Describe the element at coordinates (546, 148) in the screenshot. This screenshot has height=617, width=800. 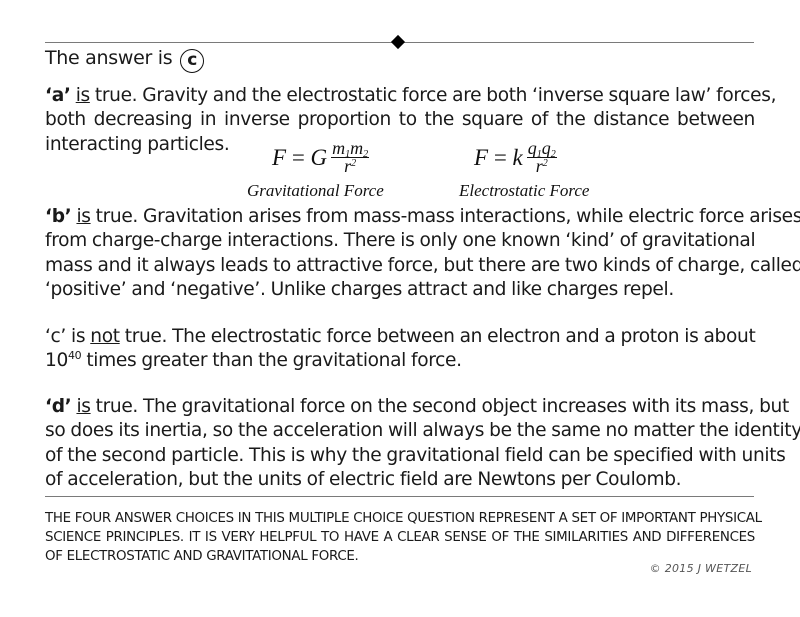
I see `numerator-var-2: q` at that location.